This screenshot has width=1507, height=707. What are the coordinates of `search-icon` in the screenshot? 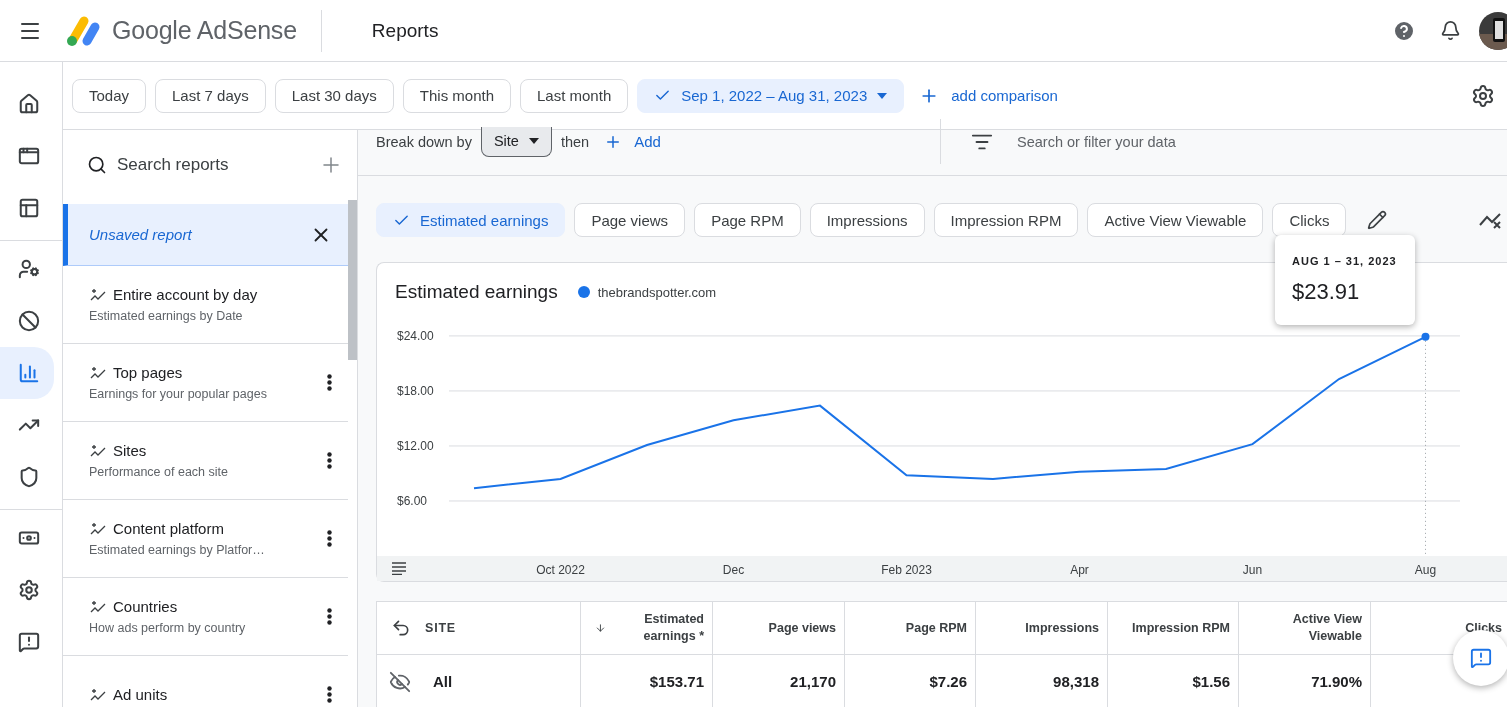 It's located at (97, 165).